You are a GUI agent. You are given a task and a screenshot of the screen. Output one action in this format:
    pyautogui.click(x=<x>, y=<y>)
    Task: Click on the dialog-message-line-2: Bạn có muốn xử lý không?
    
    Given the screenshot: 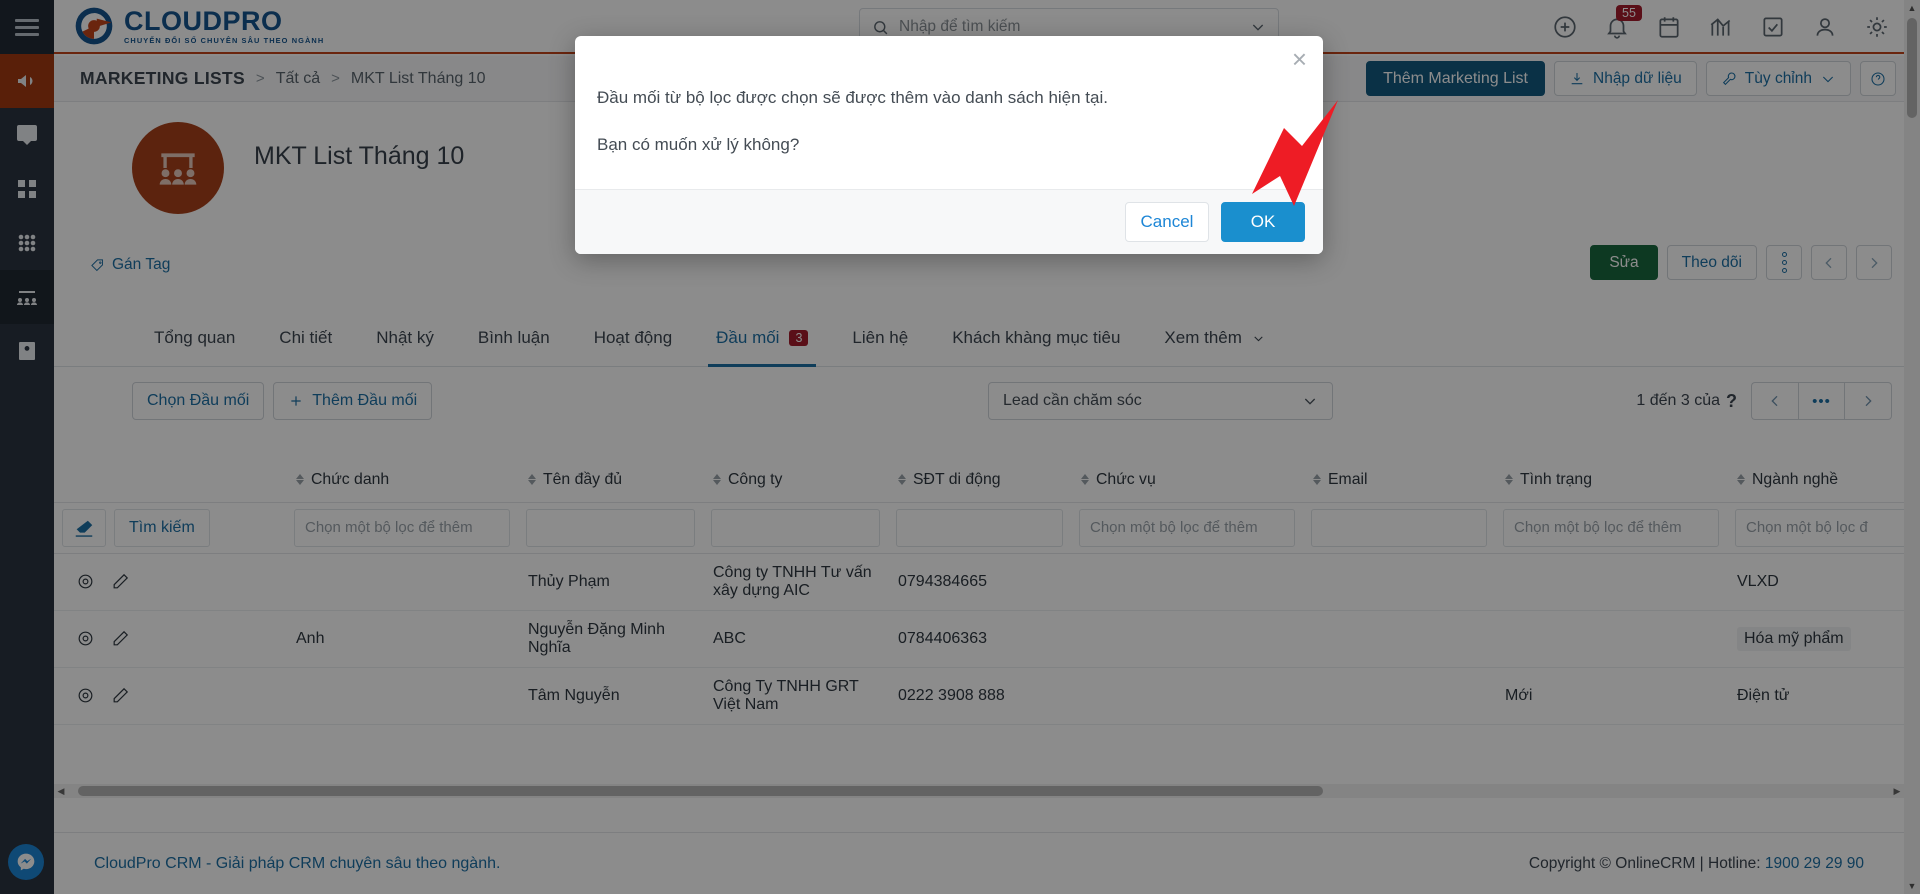 What is the action you would take?
    pyautogui.click(x=698, y=144)
    